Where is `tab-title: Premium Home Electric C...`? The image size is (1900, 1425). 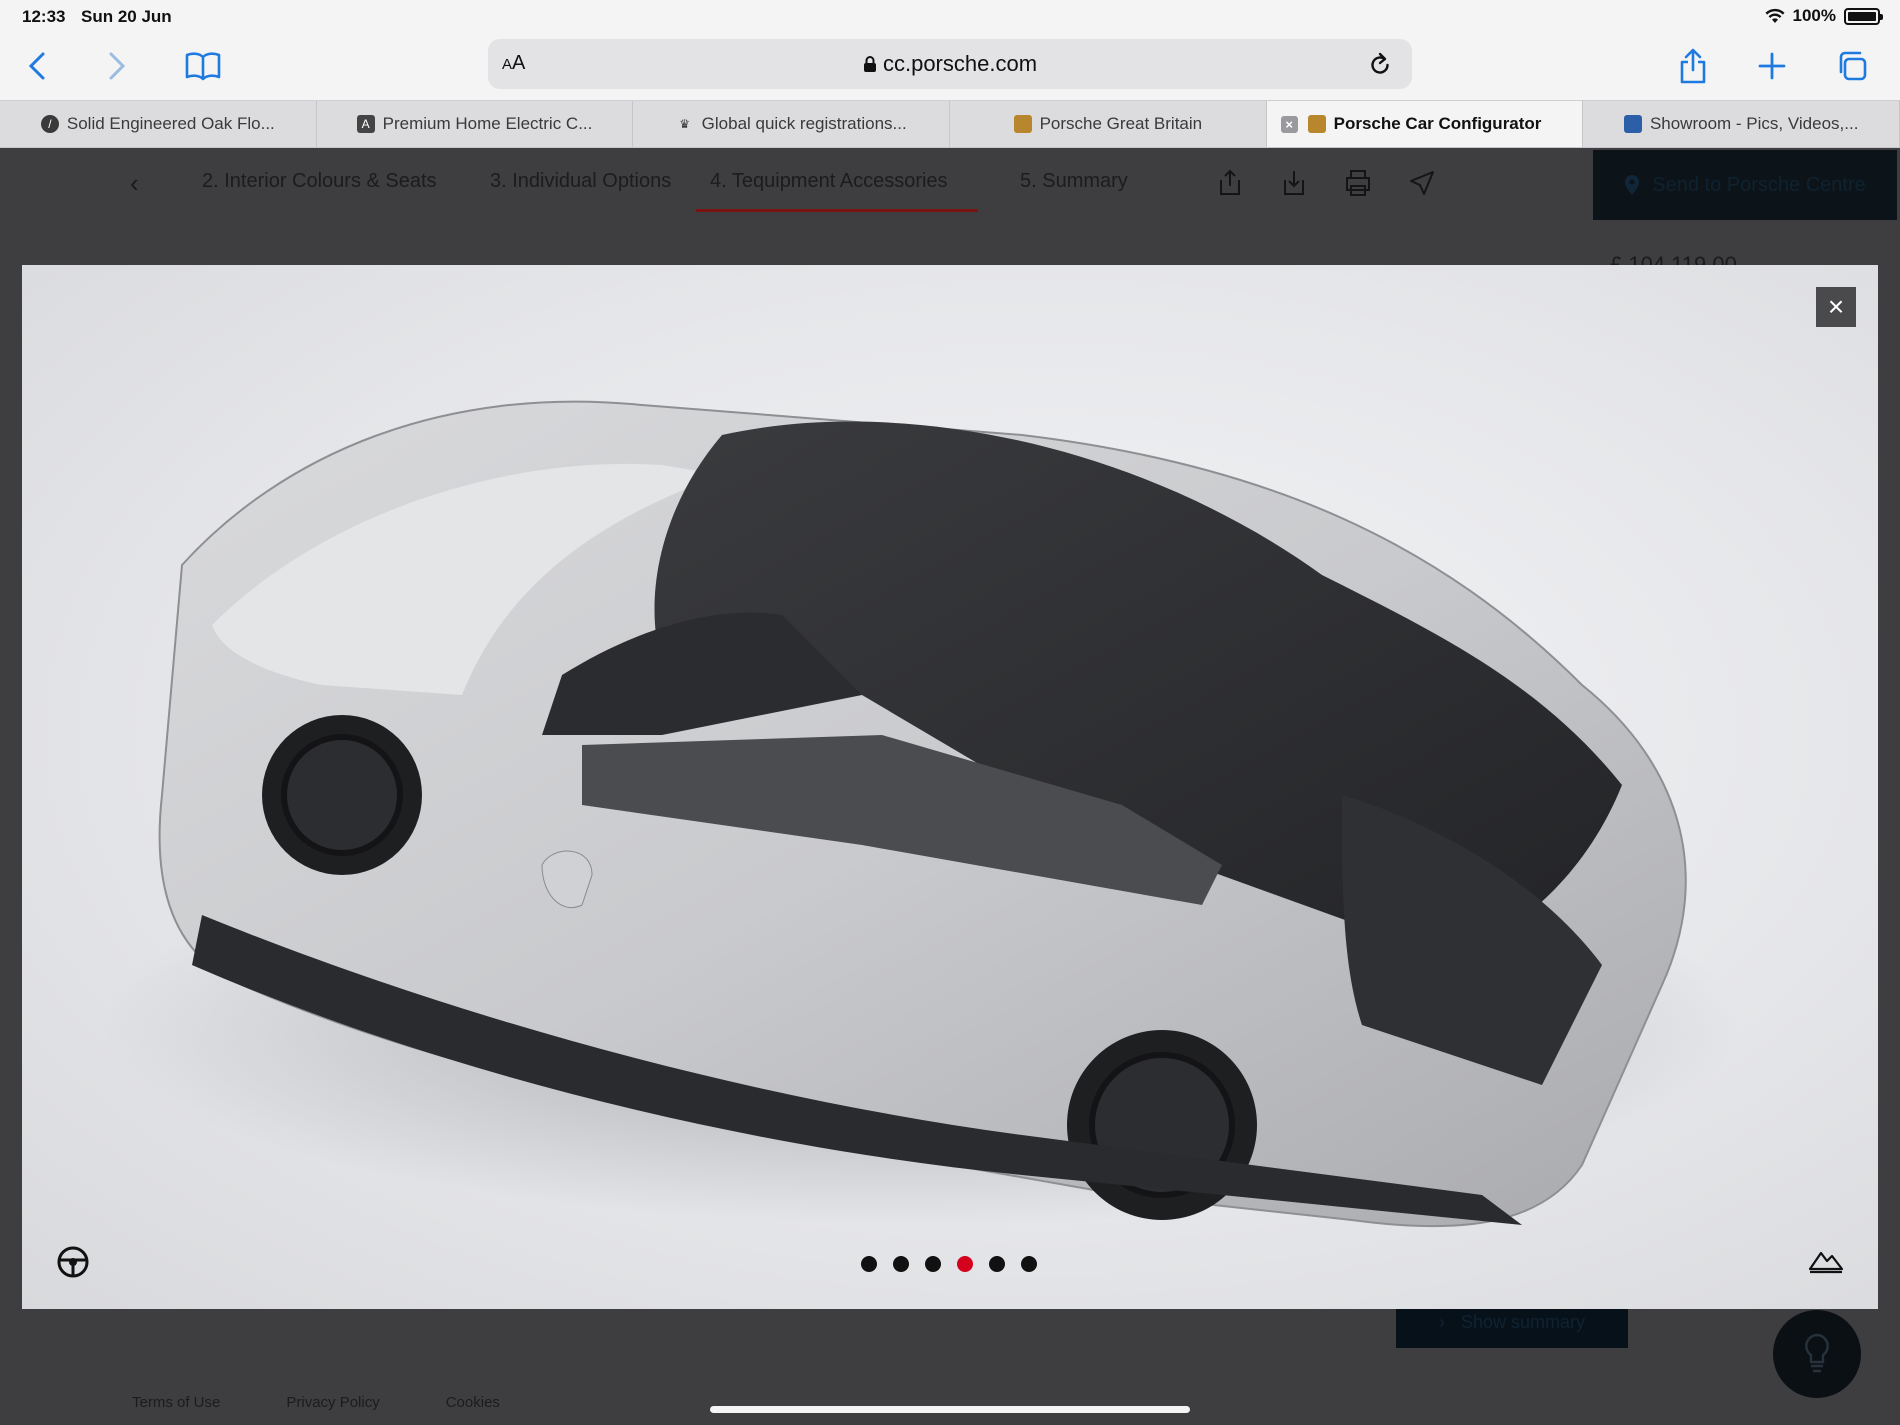 tab-title: Premium Home Electric C... is located at coordinates (487, 123).